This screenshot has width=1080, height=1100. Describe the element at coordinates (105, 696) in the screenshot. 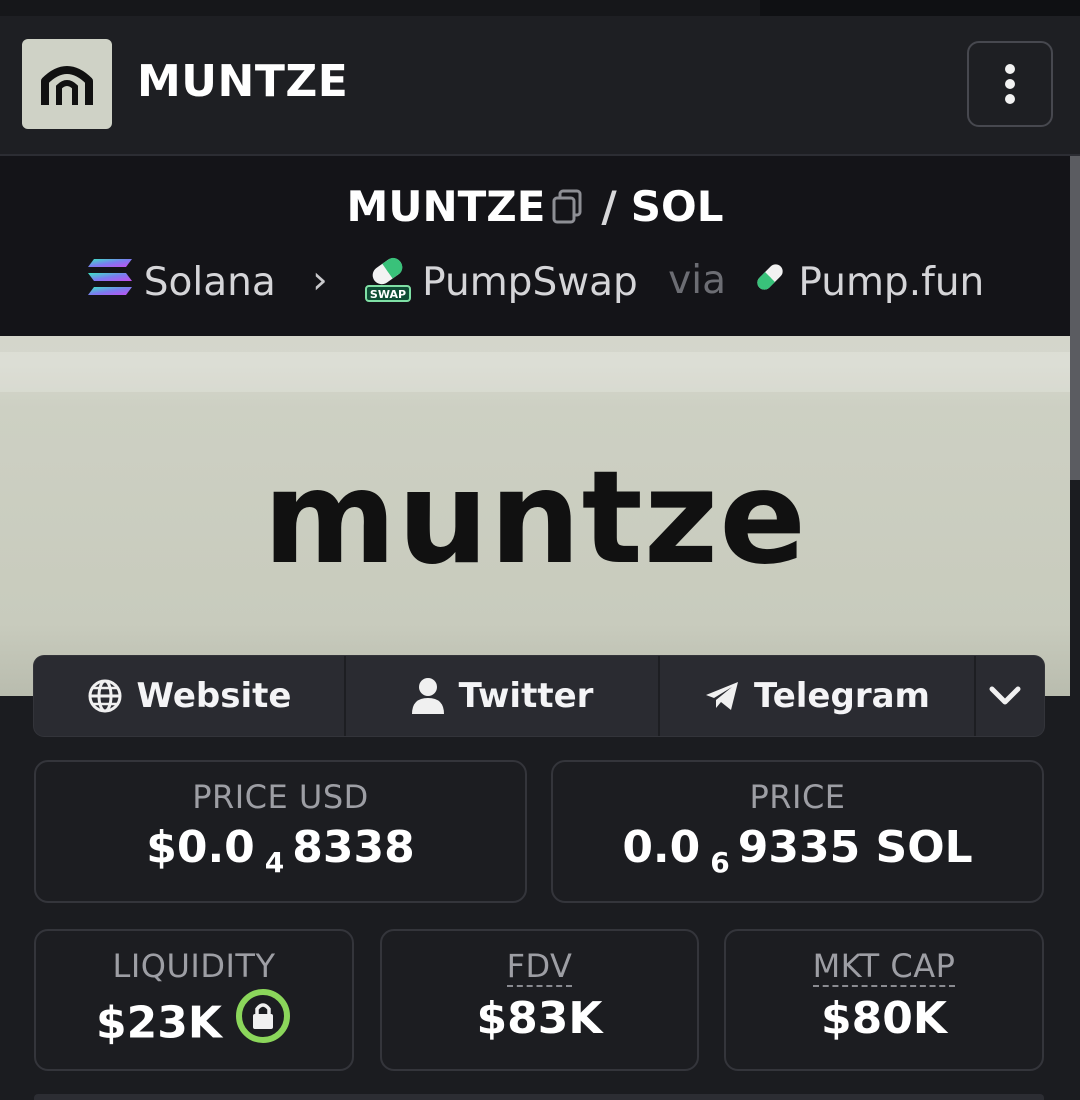

I see `globe-icon` at that location.